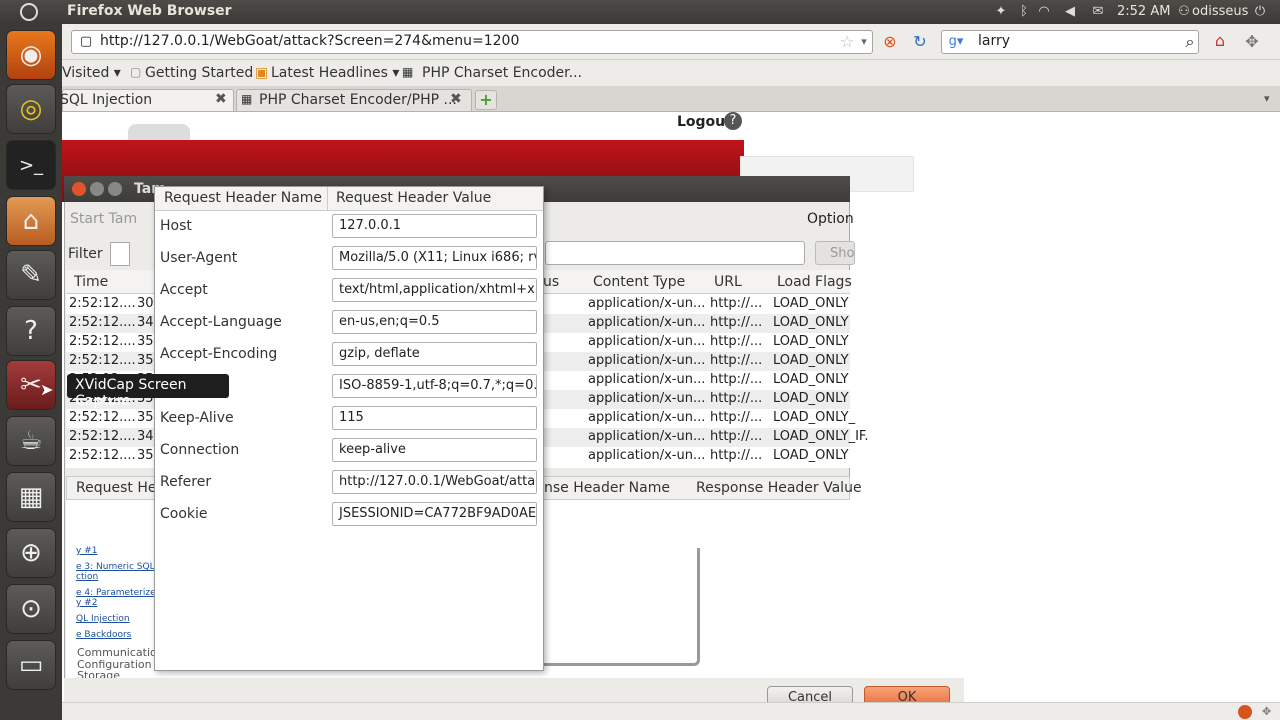 This screenshot has width=1280, height=720. I want to click on bookmark-getting-started: Getting Started, so click(199, 73).